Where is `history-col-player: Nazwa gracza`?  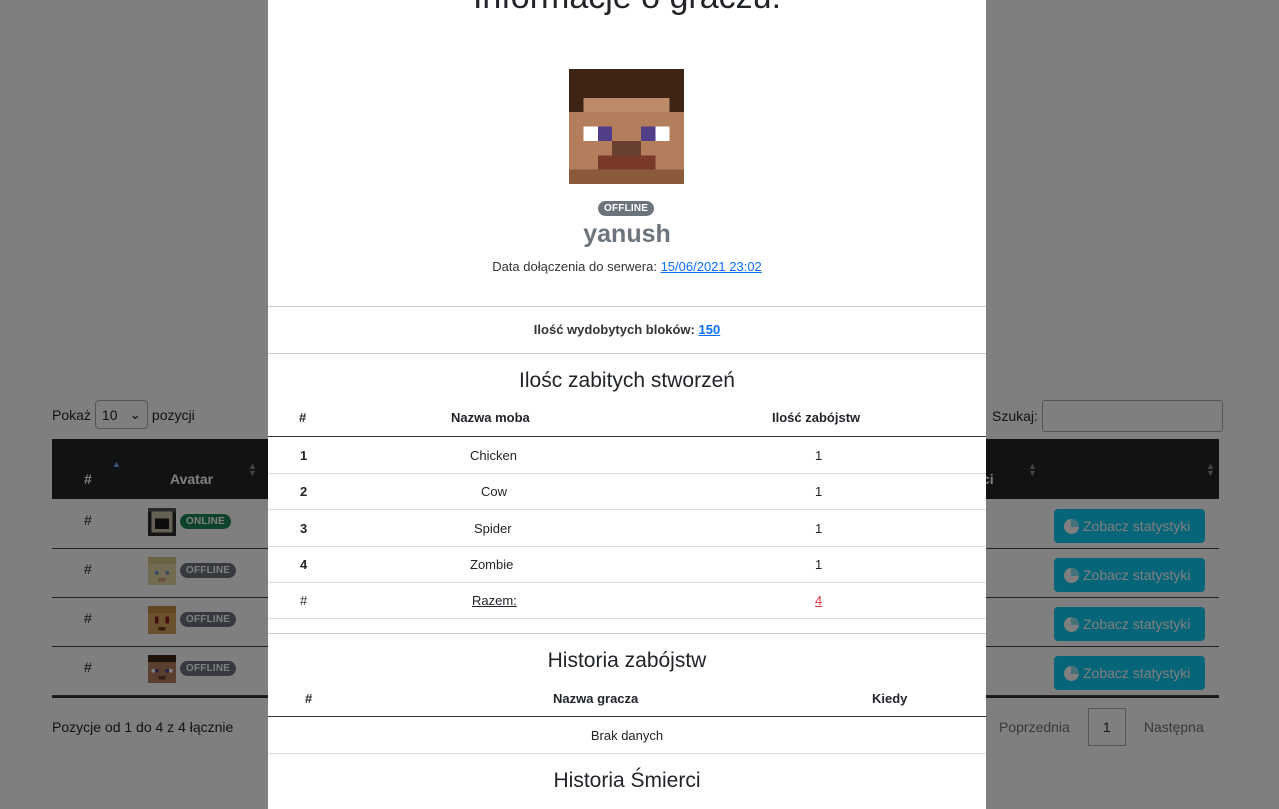
history-col-player: Nazwa gracza is located at coordinates (596, 698).